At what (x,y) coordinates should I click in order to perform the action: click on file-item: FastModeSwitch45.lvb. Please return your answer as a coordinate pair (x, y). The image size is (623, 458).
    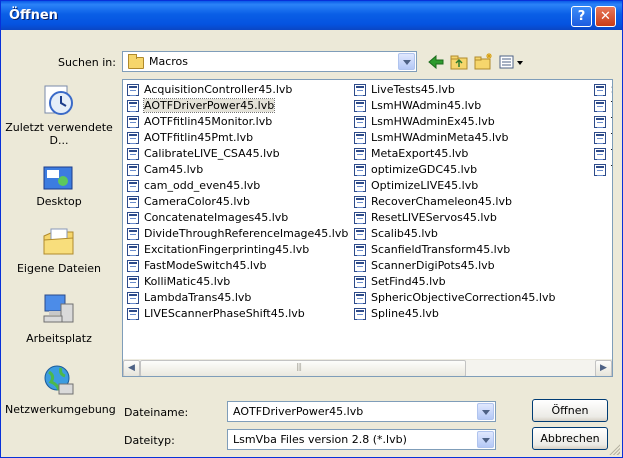
    Looking at the image, I should click on (237, 266).